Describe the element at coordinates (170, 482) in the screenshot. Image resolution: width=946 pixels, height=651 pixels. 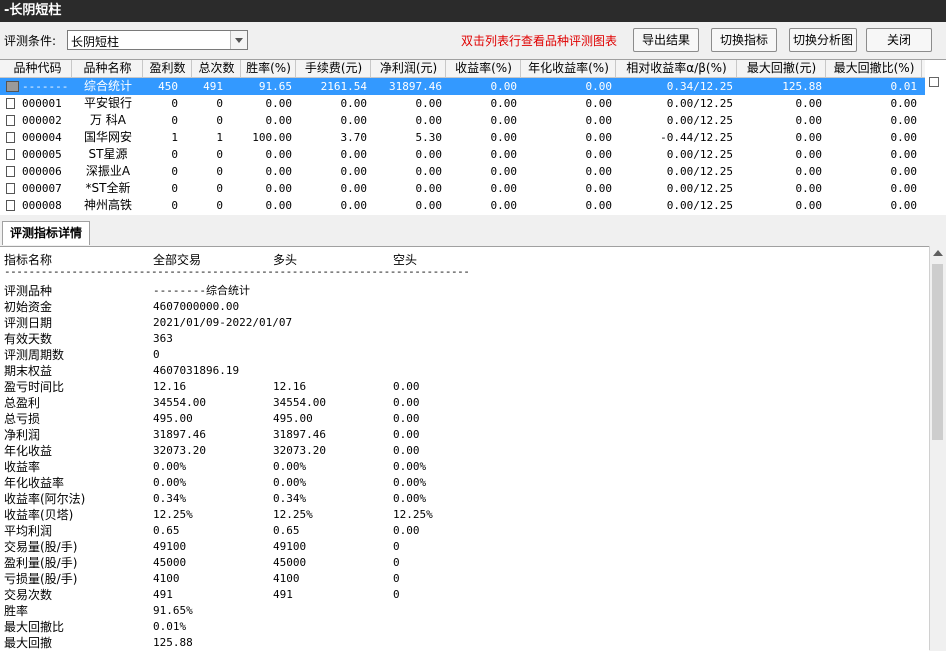
I see `detail-value: 0.00%` at that location.